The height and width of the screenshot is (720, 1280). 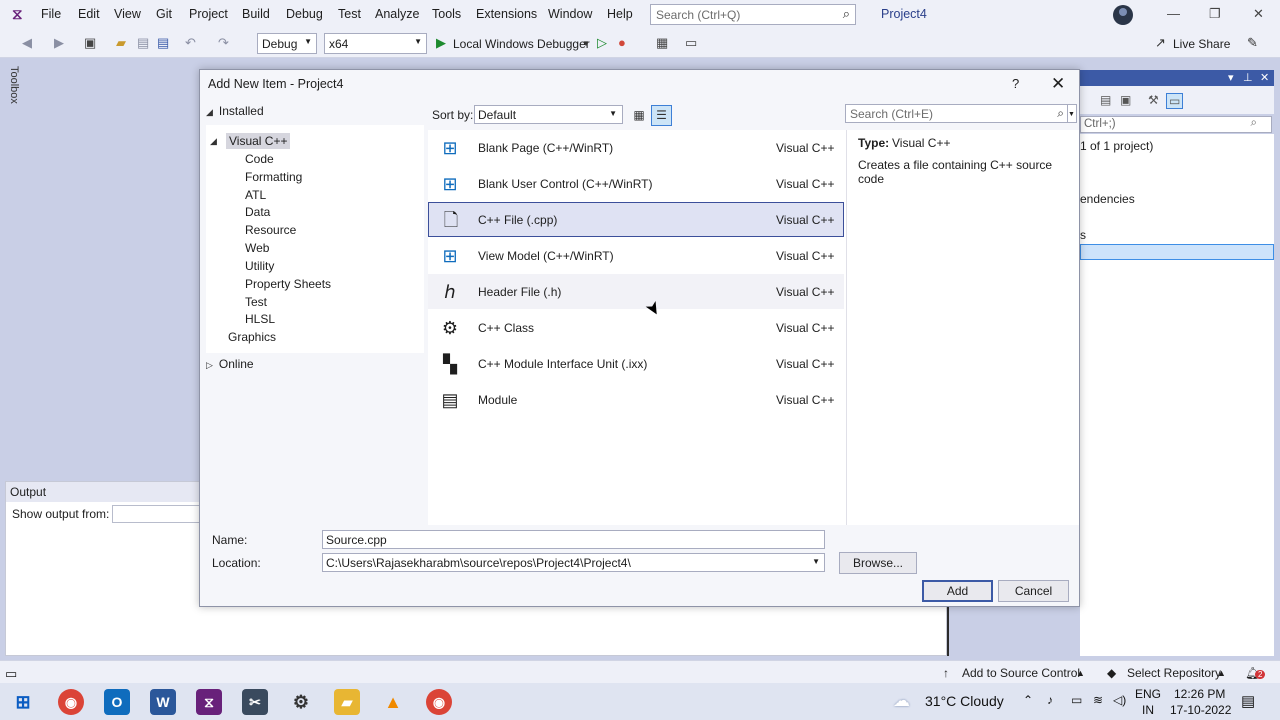 What do you see at coordinates (252, 337) in the screenshot?
I see `tree-node-graphics: Graphics` at bounding box center [252, 337].